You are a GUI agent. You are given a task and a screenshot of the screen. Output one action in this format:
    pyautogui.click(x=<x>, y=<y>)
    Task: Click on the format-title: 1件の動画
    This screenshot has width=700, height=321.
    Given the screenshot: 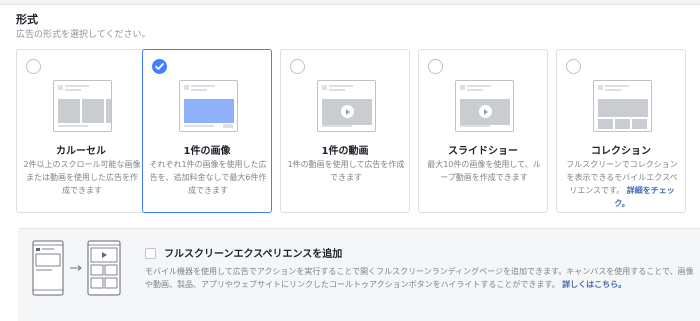 What is the action you would take?
    pyautogui.click(x=345, y=151)
    